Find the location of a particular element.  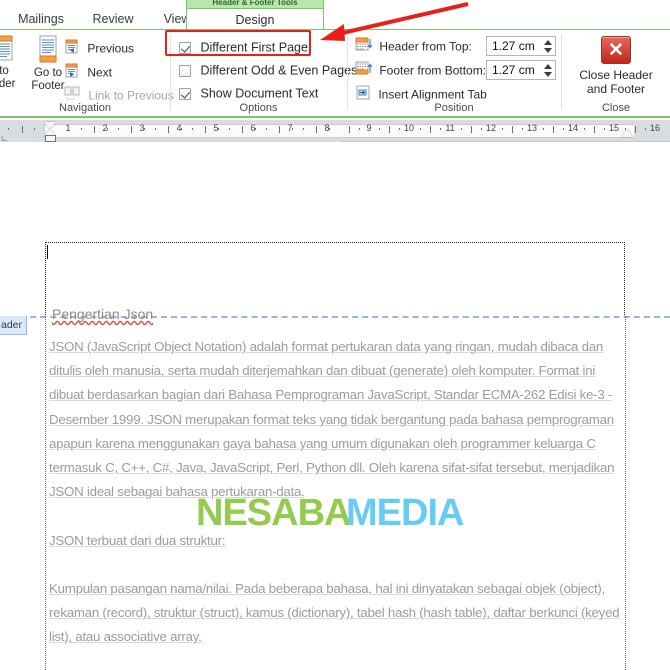

footer-from-bottom-row: Footer from Bottom: is located at coordinates (420, 69).